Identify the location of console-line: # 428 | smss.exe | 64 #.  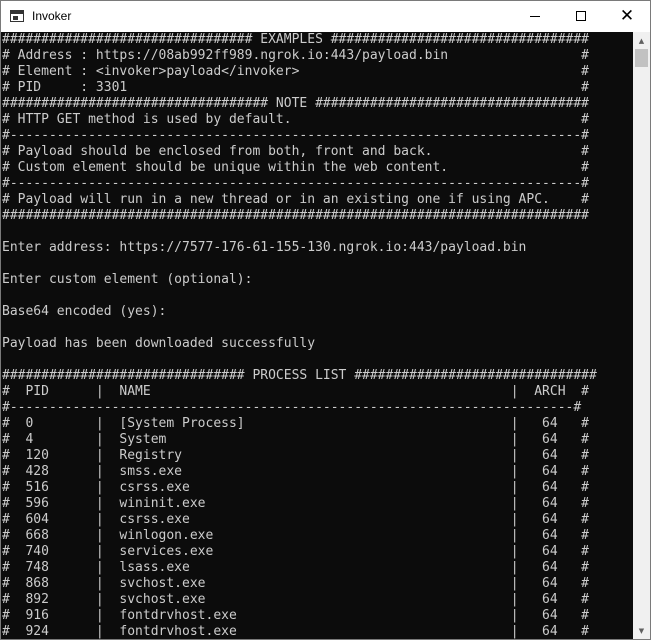
(295, 471).